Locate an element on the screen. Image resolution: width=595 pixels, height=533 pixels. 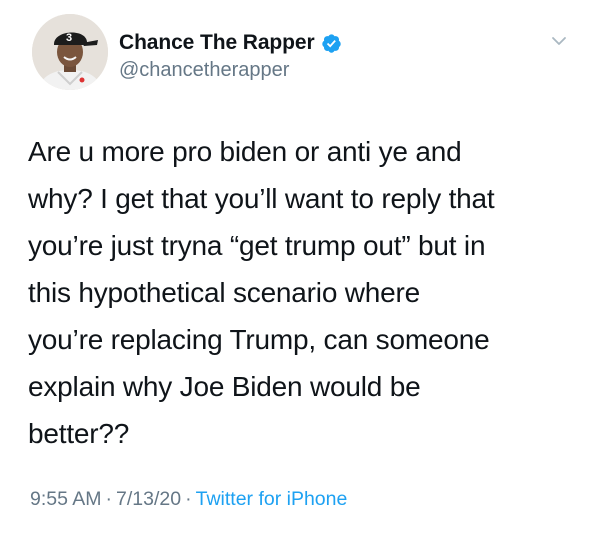
author-handle: @chancetherapper is located at coordinates (204, 70).